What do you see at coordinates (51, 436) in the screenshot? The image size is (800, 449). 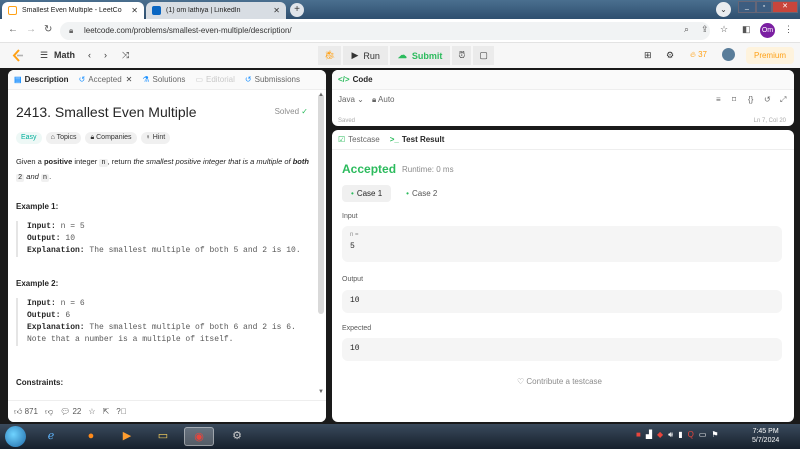 I see `internet-explorer-icon: ℯ` at bounding box center [51, 436].